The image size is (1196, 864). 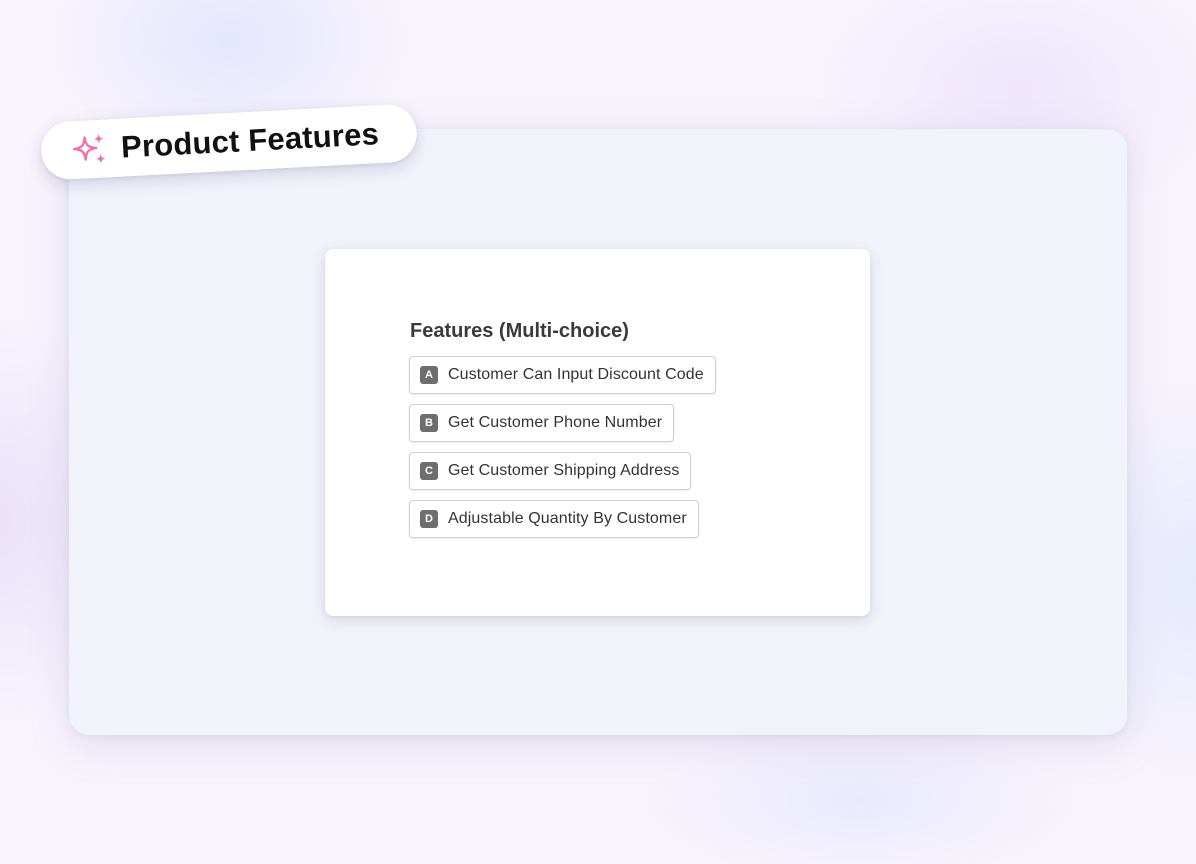 I want to click on choice-option-b: B Get Customer Phone Number, so click(x=542, y=423).